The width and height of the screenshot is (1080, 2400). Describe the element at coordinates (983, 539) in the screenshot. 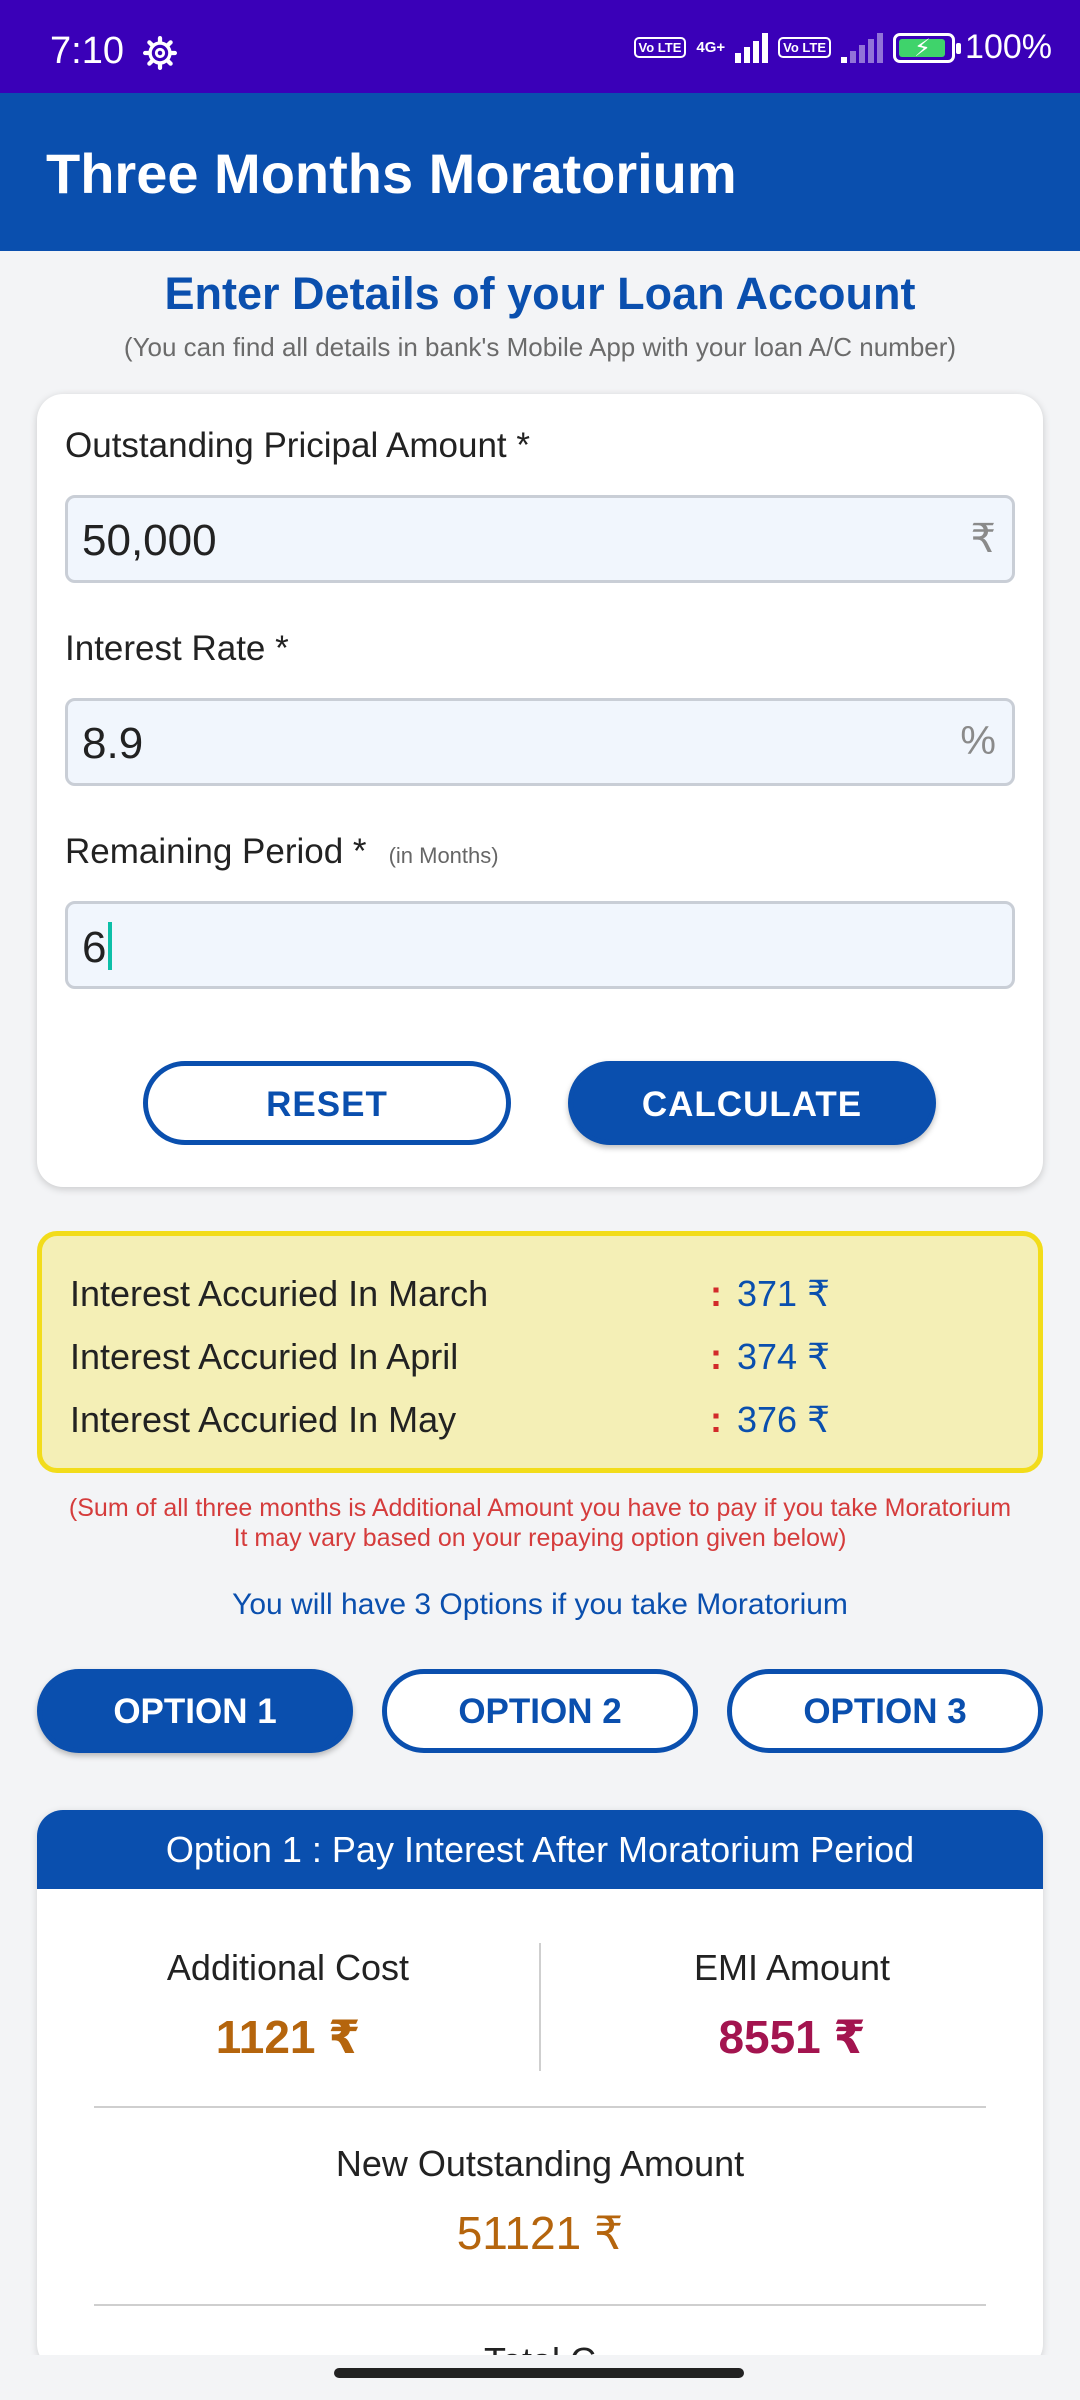

I see `rupee-icon: ₹` at that location.